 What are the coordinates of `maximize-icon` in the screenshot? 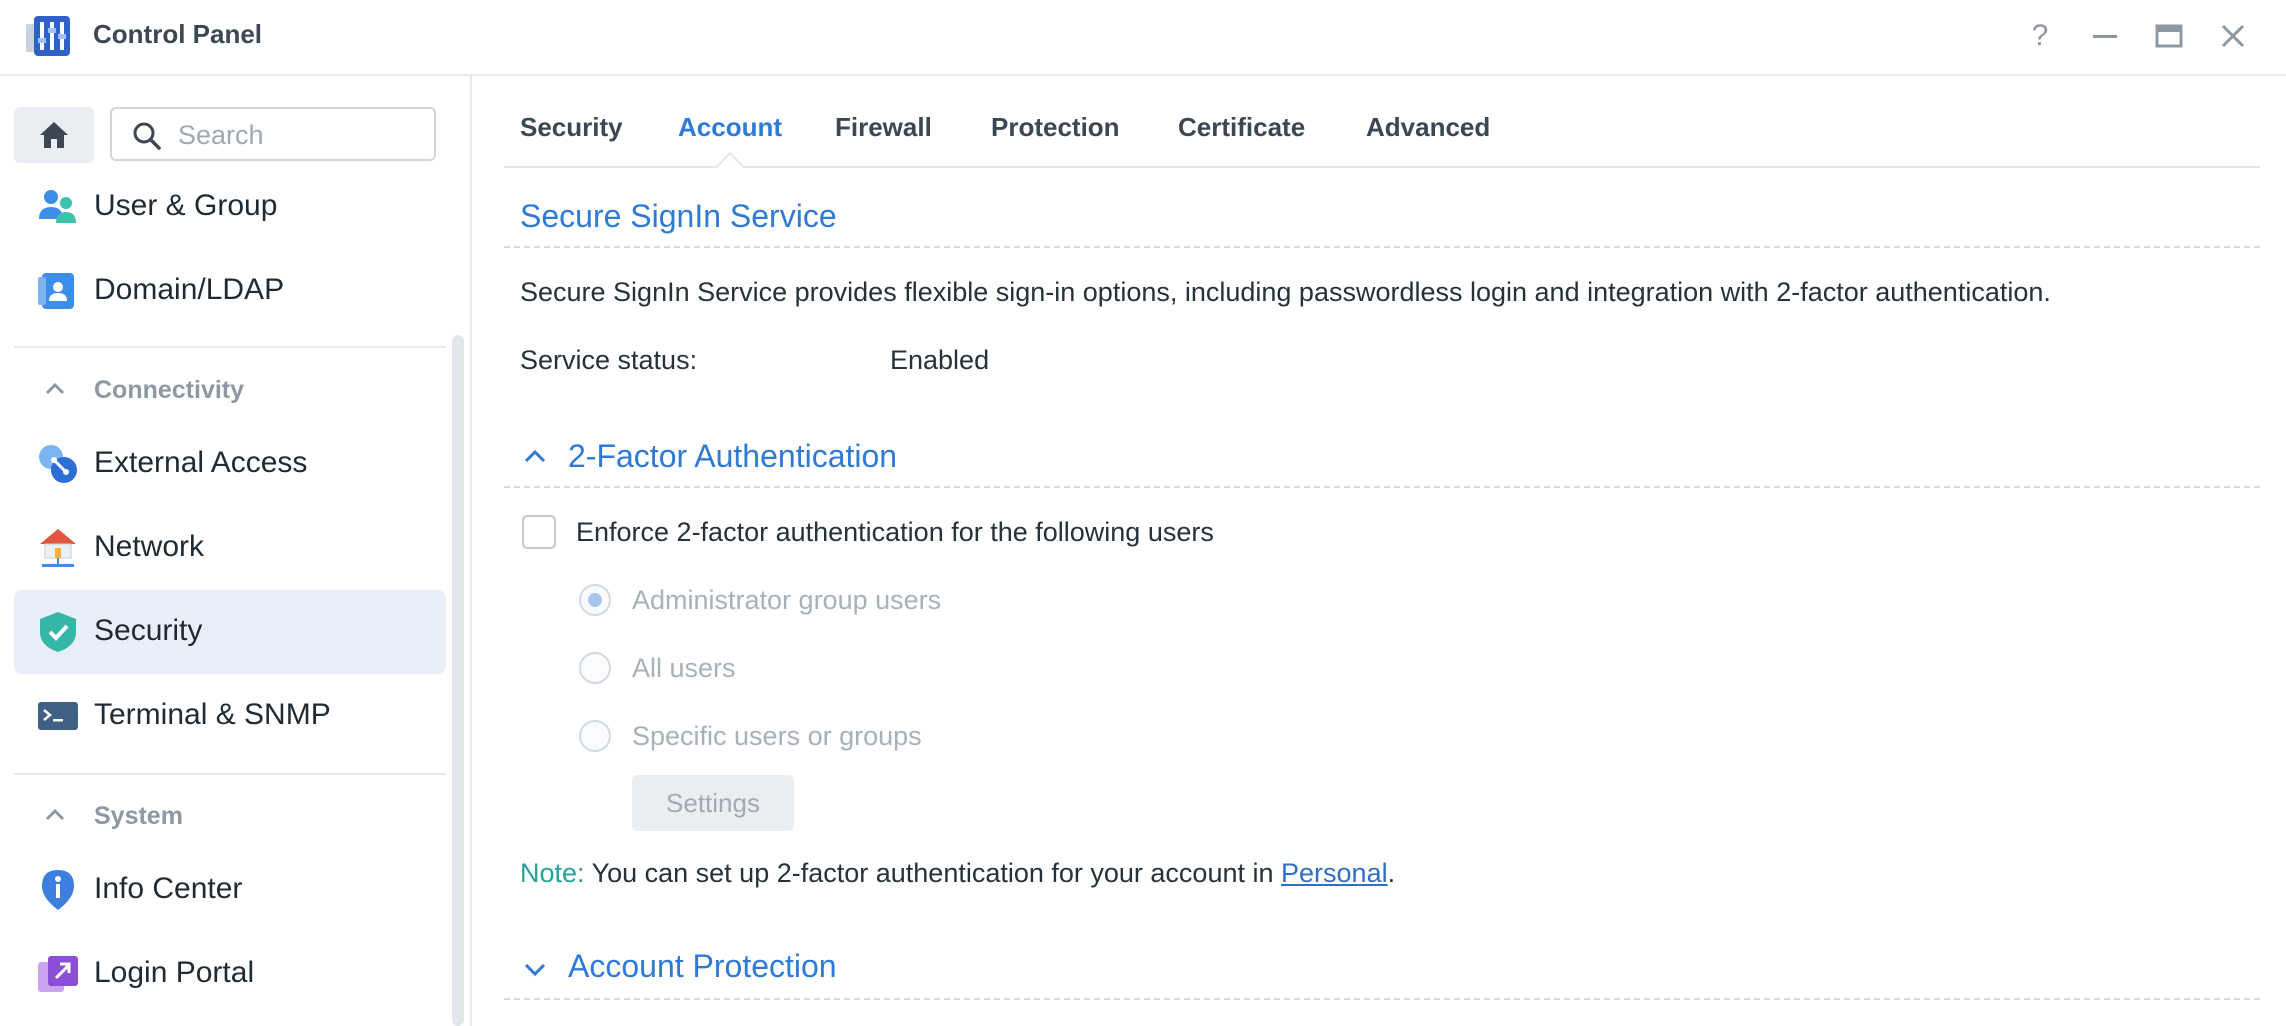 It's located at (2169, 36).